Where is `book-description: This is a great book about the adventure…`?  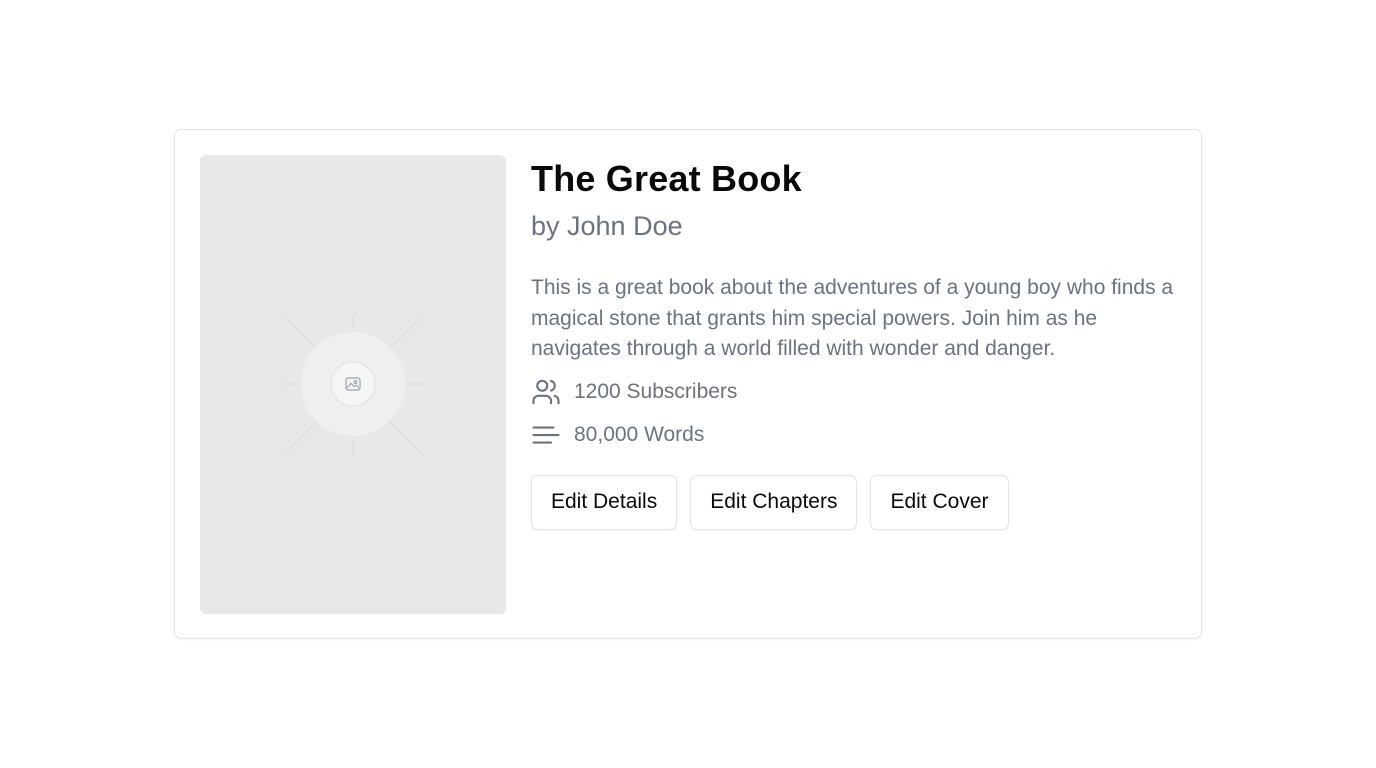
book-description: This is a great book about the adventure… is located at coordinates (852, 318).